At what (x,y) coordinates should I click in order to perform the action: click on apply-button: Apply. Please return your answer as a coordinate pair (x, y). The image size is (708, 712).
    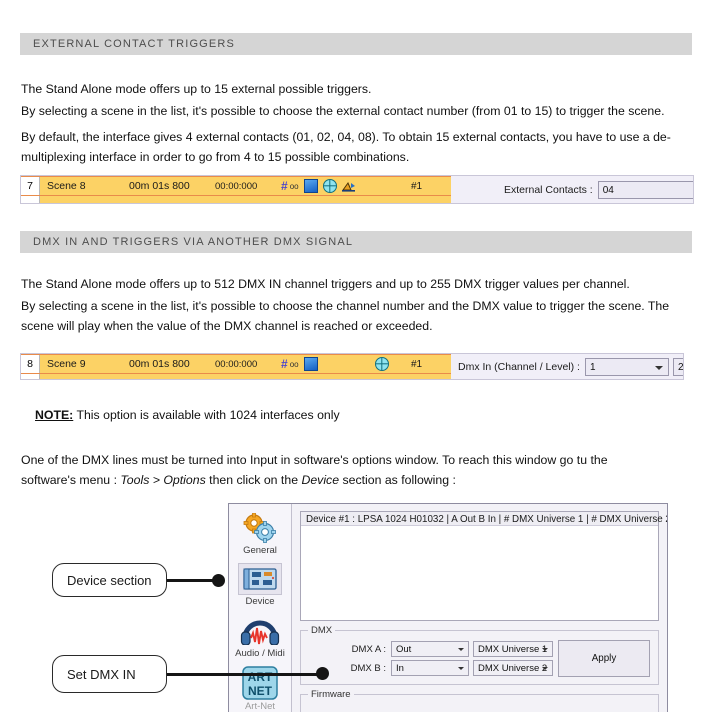
    Looking at the image, I should click on (604, 658).